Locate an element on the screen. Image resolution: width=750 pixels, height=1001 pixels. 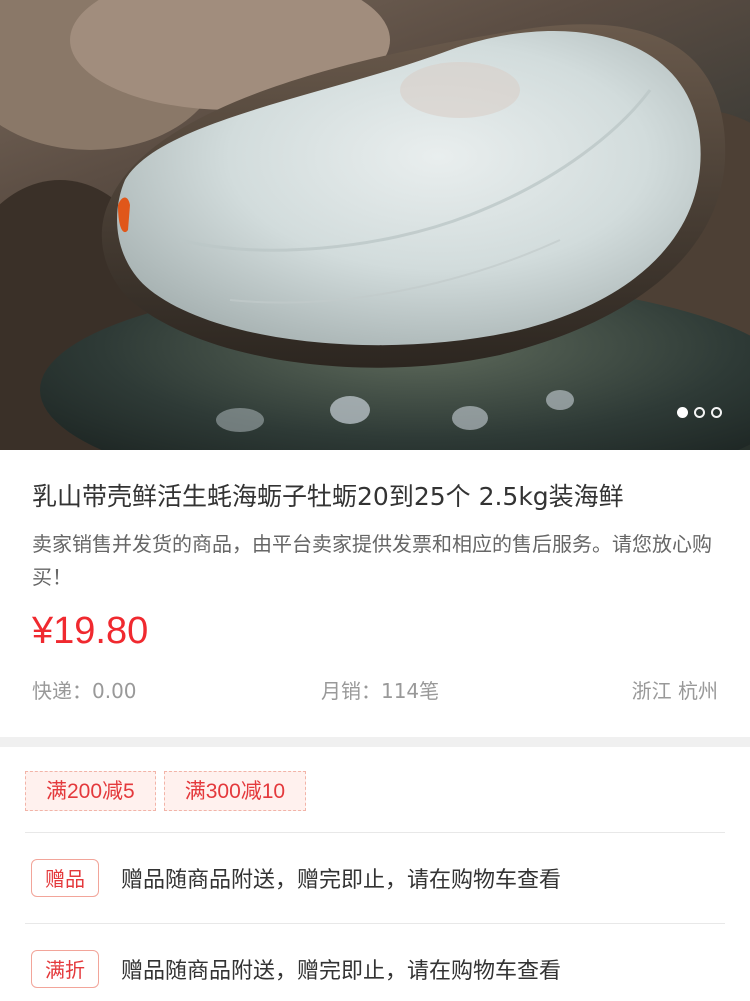
discount-description: 赠品随商品附送，赠完即止，请在购物车查看 is located at coordinates (341, 971).